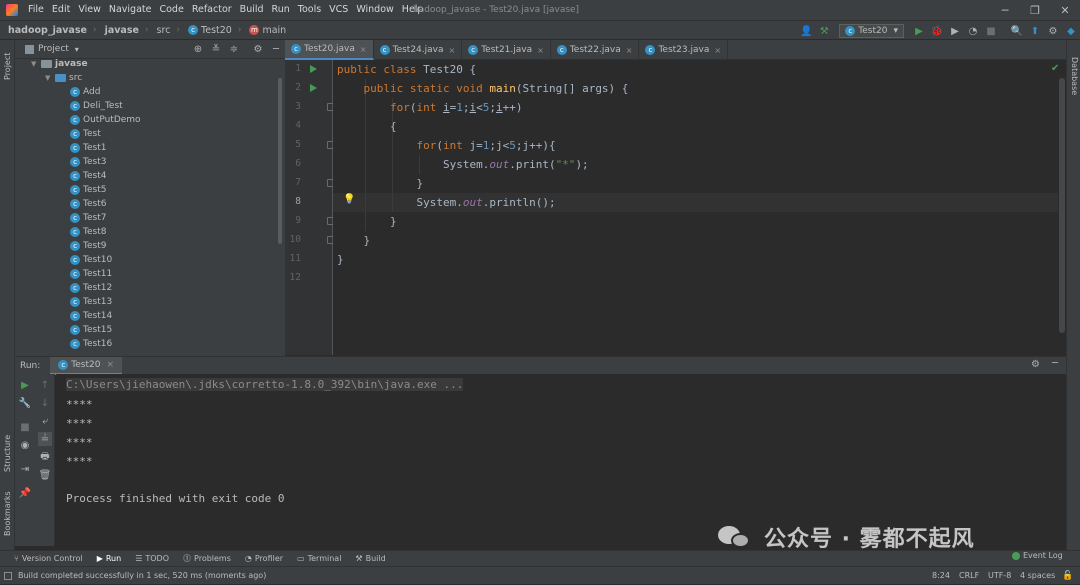  Describe the element at coordinates (824, 31) in the screenshot. I see `hammer-build-icon: ⚒` at that location.